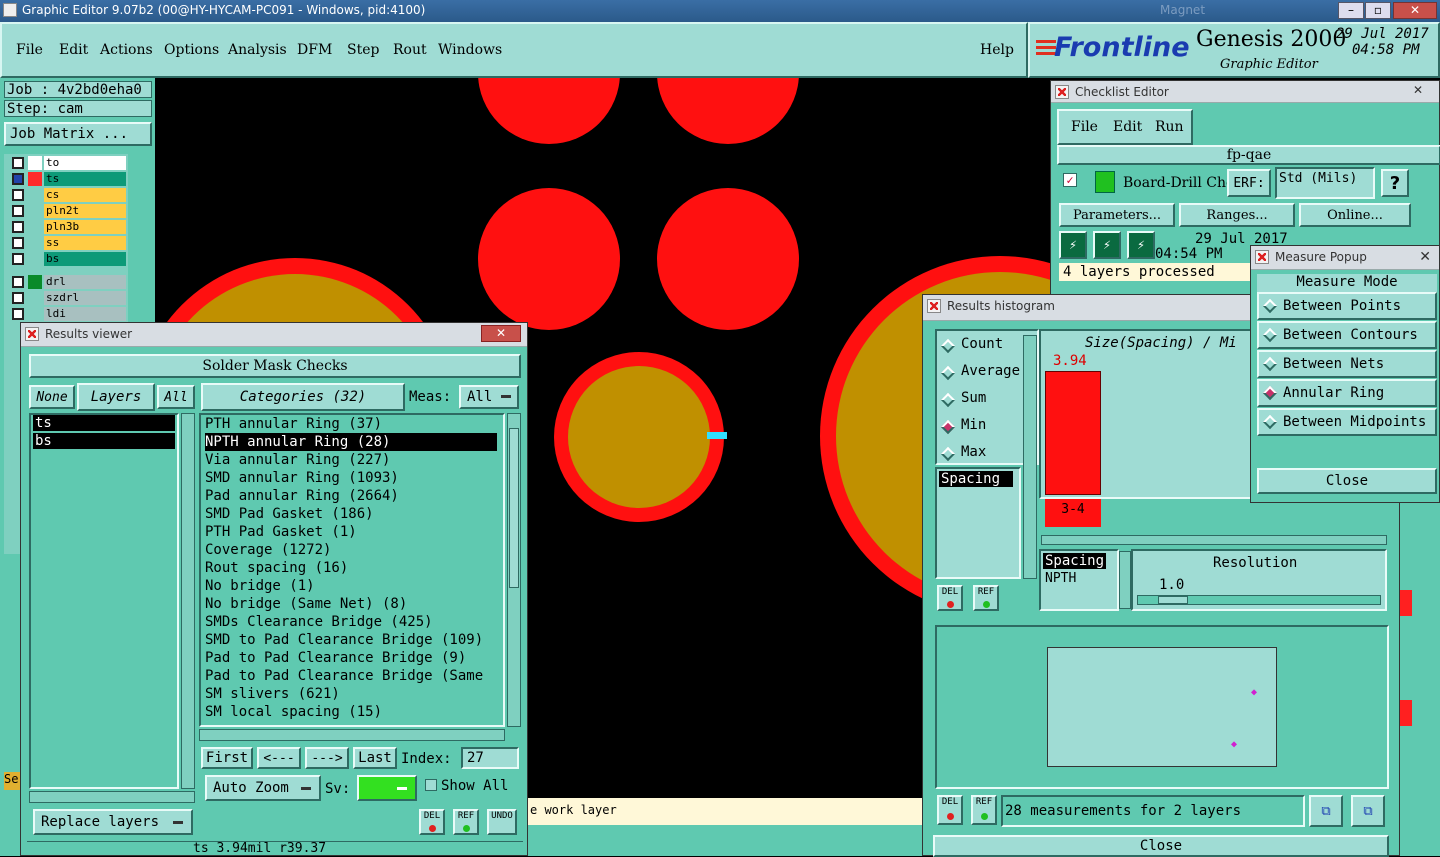 This screenshot has height=857, width=1440. What do you see at coordinates (351, 694) in the screenshot?
I see `category-item: SM slivers (621)` at bounding box center [351, 694].